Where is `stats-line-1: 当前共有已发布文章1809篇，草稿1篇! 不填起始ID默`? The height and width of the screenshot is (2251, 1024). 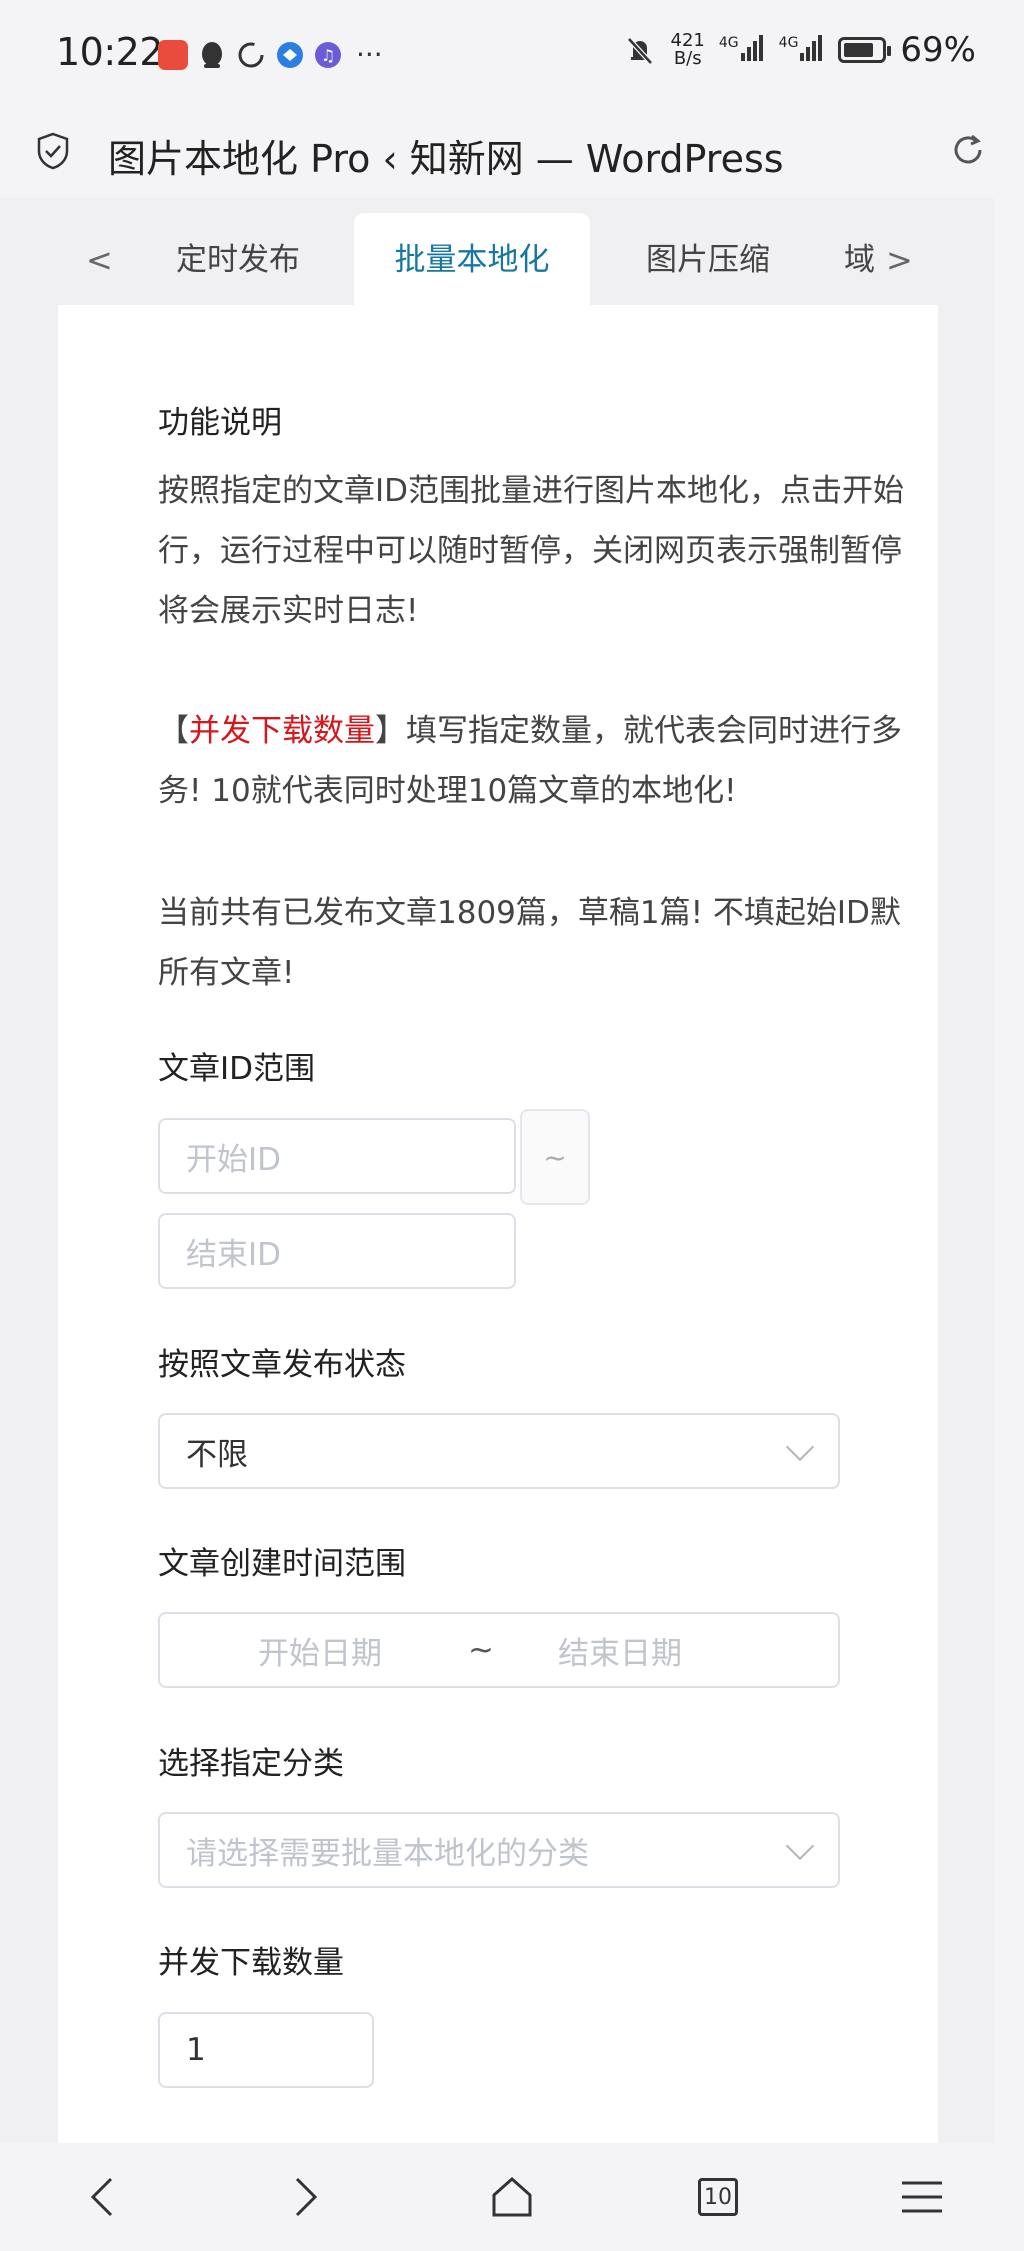 stats-line-1: 当前共有已发布文章1809篇，草稿1篇! 不填起始ID默 is located at coordinates (529, 913).